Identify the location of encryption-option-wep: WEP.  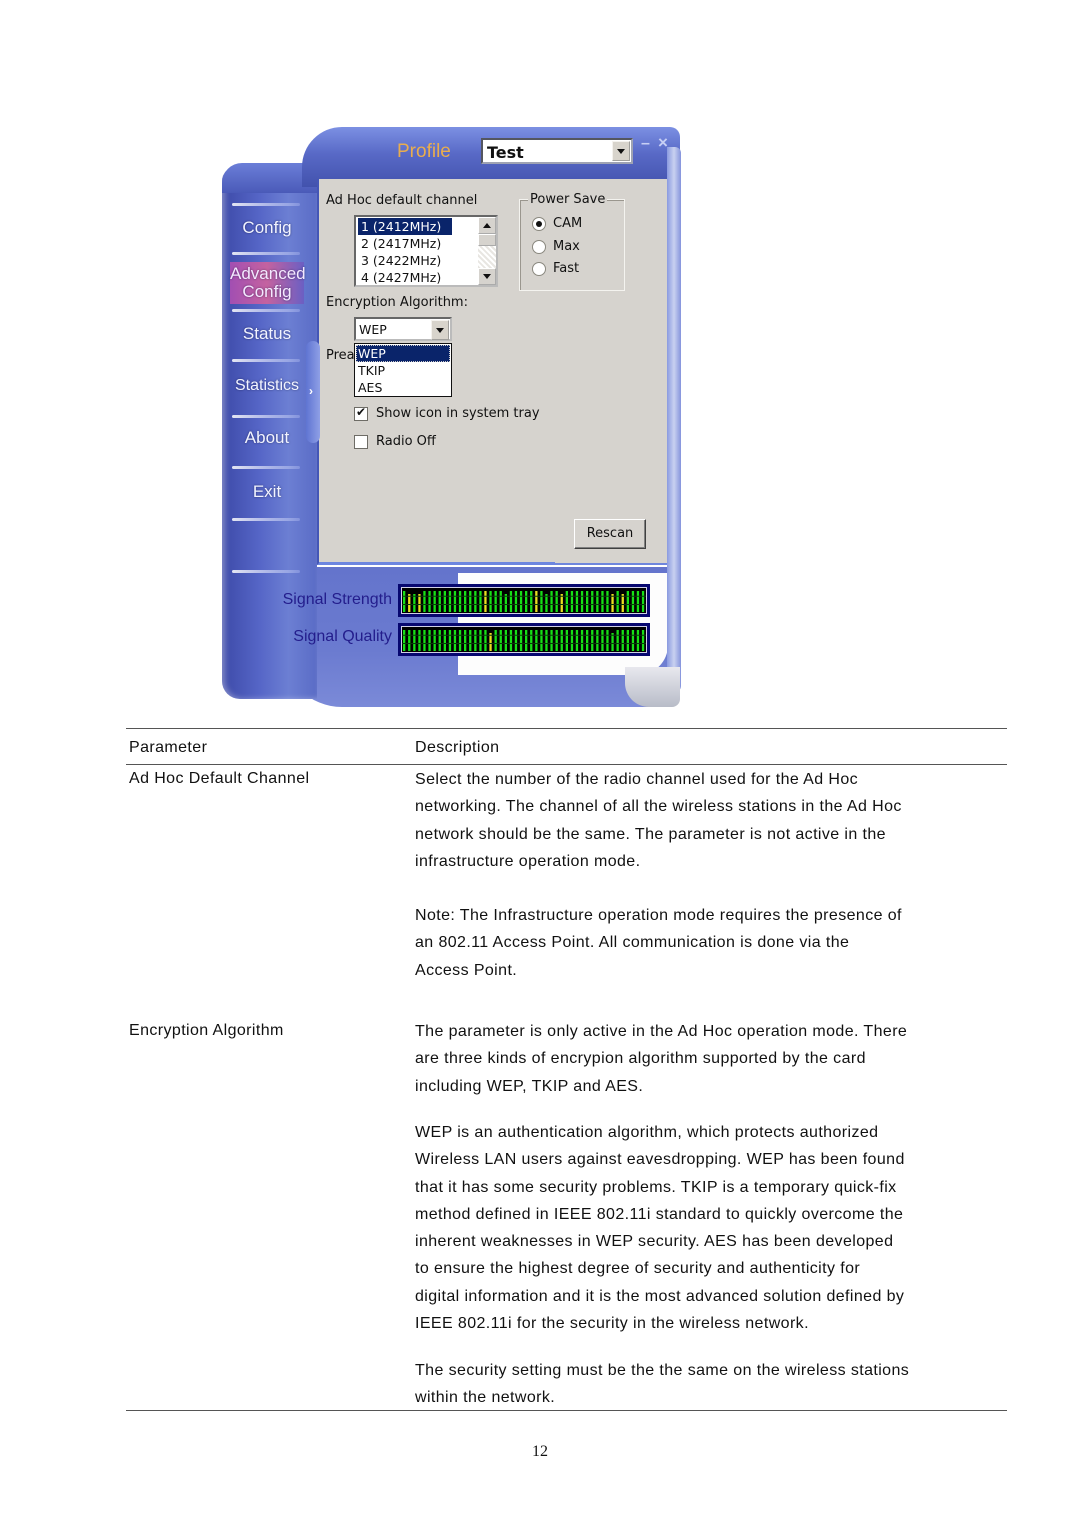
(403, 353).